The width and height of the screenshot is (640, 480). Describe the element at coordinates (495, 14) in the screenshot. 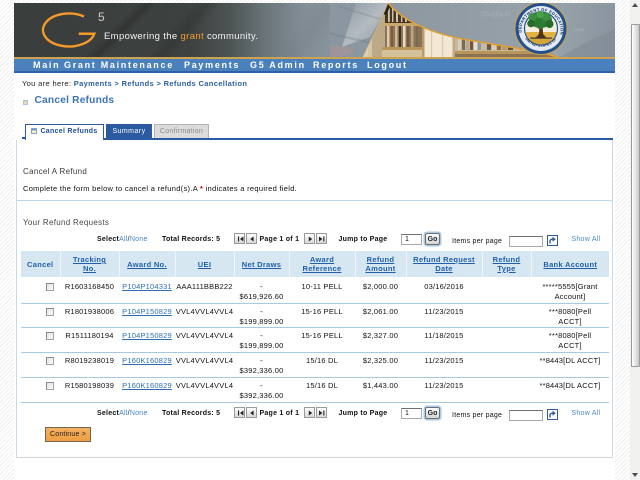

I see `svg-text: |T(x)|f(x,0)` at that location.